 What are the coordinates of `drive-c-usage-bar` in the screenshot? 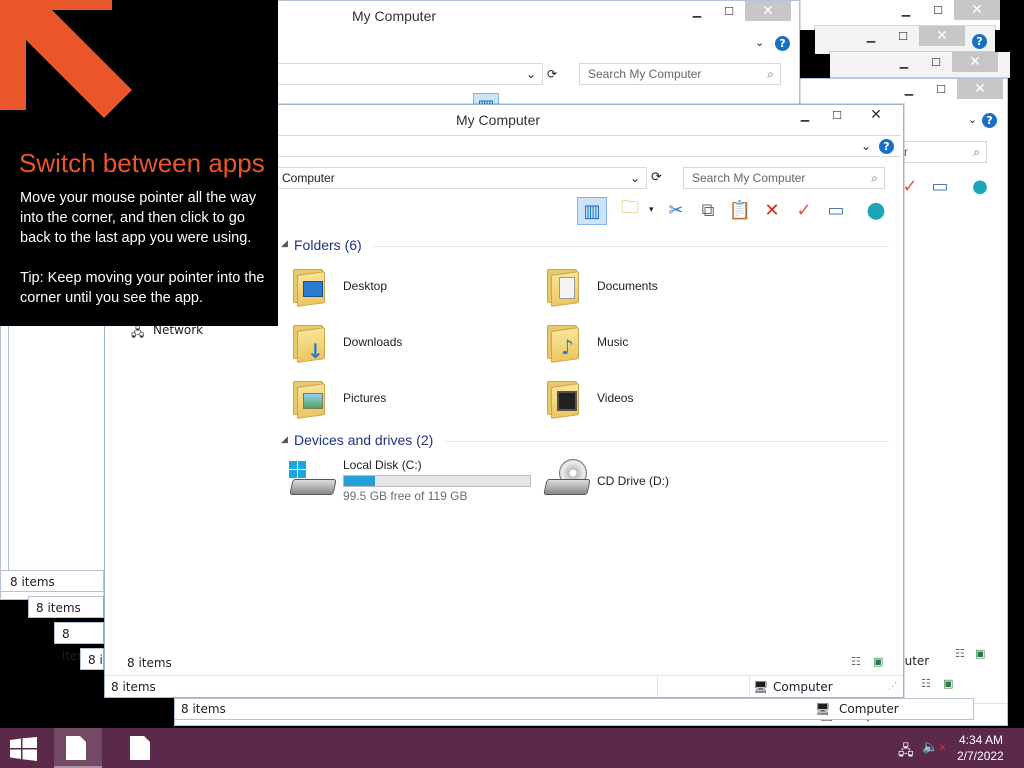 It's located at (437, 481).